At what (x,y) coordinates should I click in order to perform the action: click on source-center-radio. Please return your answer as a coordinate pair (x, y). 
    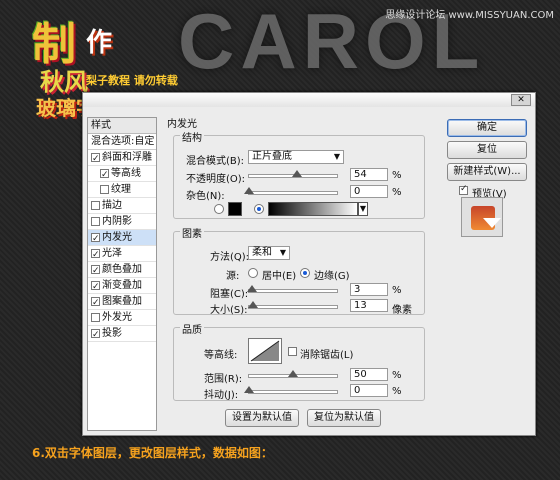
    Looking at the image, I should click on (253, 273).